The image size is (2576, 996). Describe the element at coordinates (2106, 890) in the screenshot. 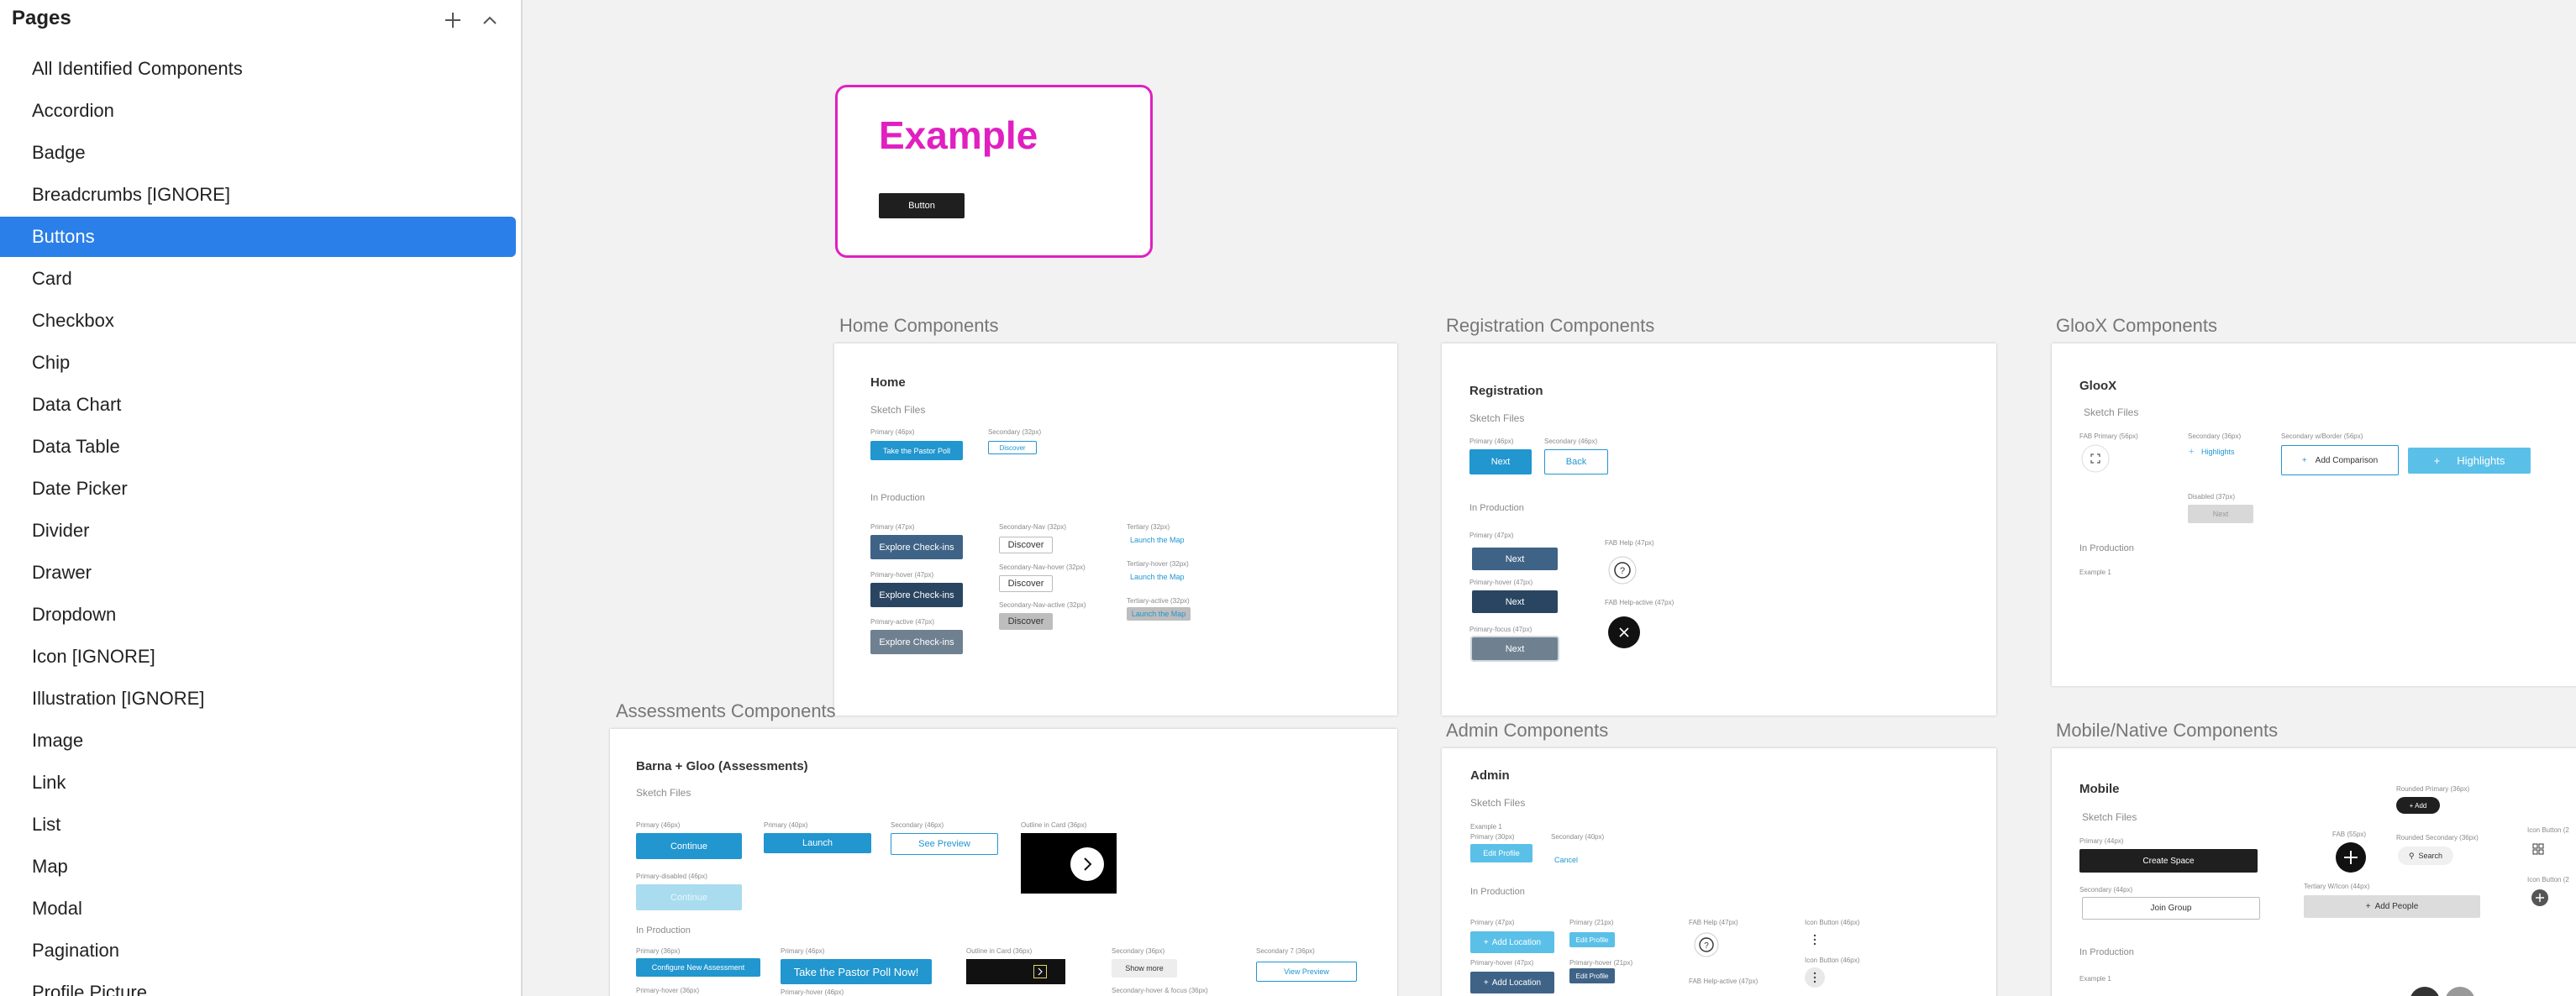

I see `mobile-s44-label: Secondary (44px)` at that location.